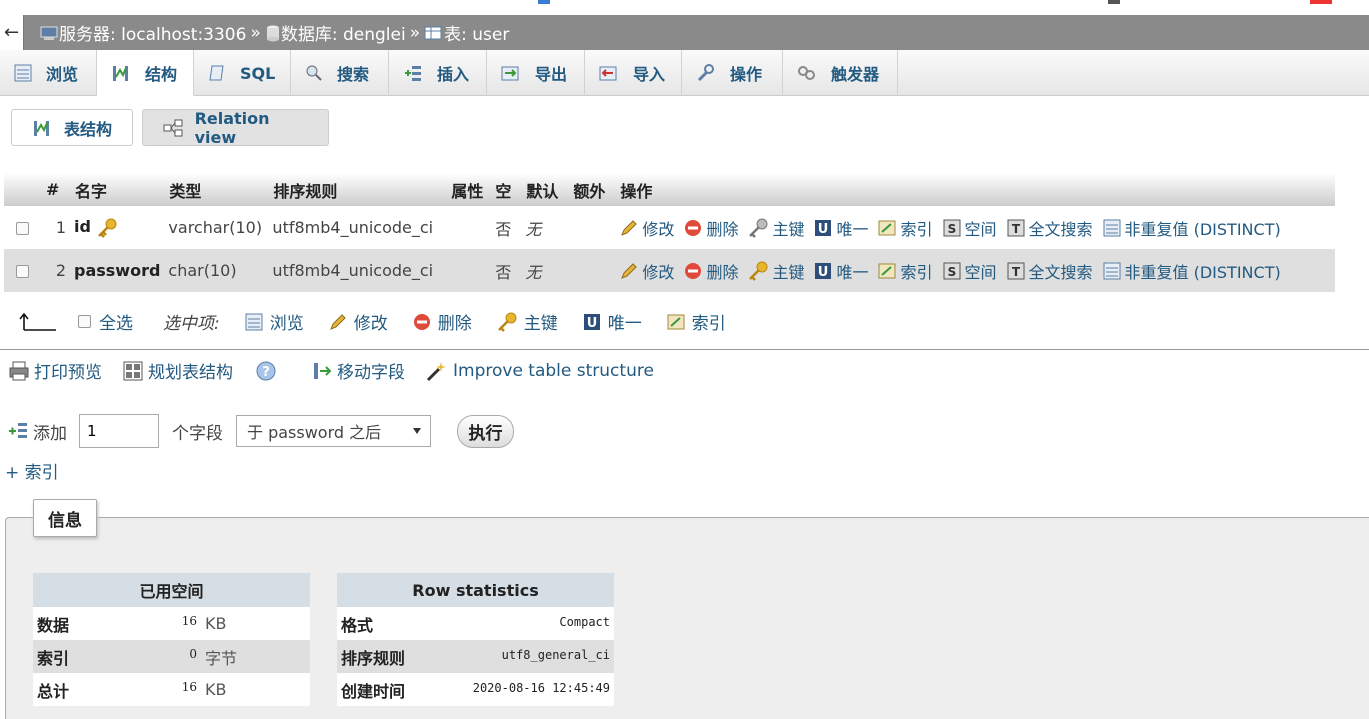 This screenshot has height=719, width=1369. I want to click on check-all-label: 全选, so click(116, 321).